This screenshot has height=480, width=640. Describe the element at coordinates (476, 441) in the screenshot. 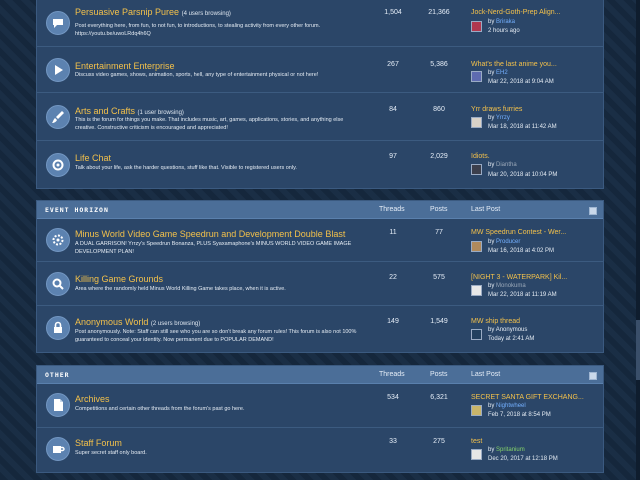

I see `last-post-title: test` at that location.